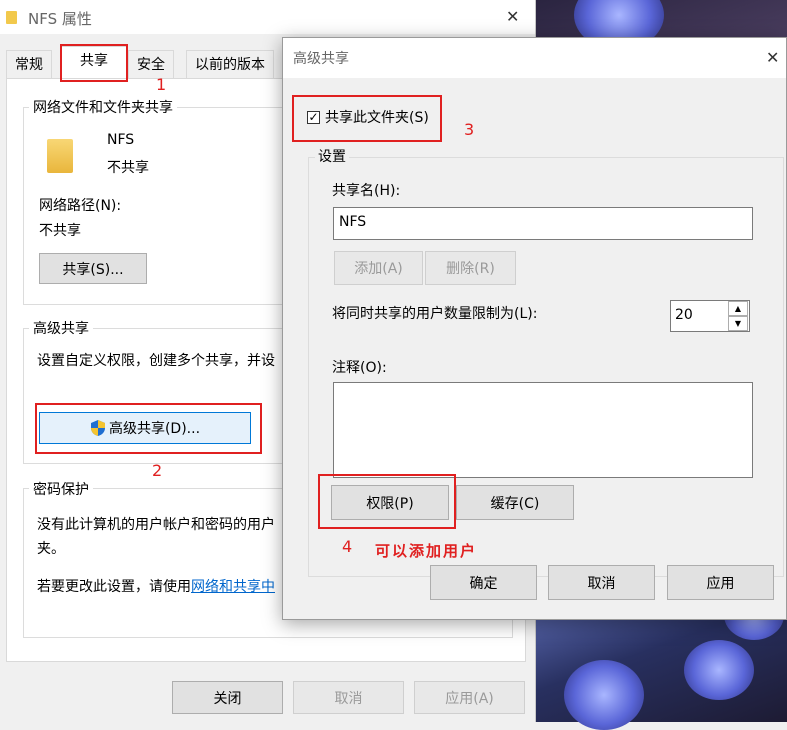  What do you see at coordinates (230, 64) in the screenshot?
I see `tab-previous-versions: 以前的版本` at bounding box center [230, 64].